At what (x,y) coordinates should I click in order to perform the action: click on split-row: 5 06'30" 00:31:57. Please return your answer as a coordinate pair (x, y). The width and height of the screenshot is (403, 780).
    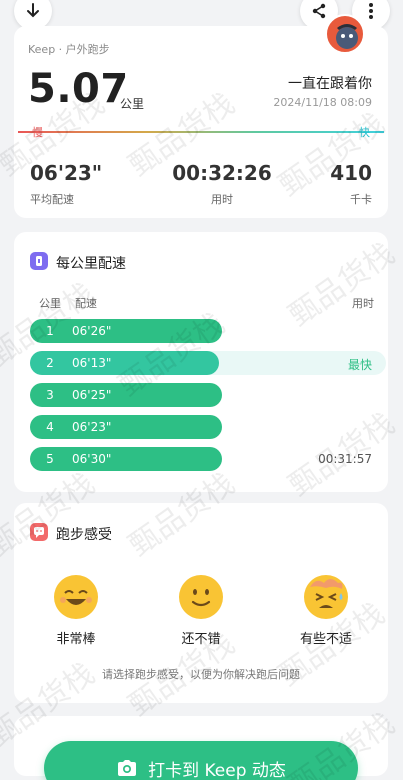
    Looking at the image, I should click on (208, 459).